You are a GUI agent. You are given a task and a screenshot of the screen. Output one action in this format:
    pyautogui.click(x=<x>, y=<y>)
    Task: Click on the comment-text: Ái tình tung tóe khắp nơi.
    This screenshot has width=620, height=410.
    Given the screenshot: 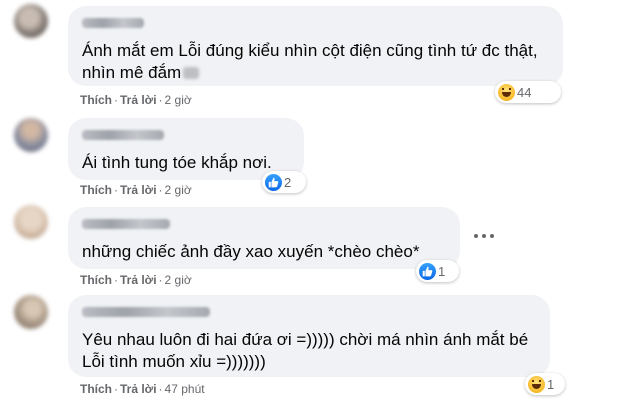 What is the action you would take?
    pyautogui.click(x=177, y=162)
    